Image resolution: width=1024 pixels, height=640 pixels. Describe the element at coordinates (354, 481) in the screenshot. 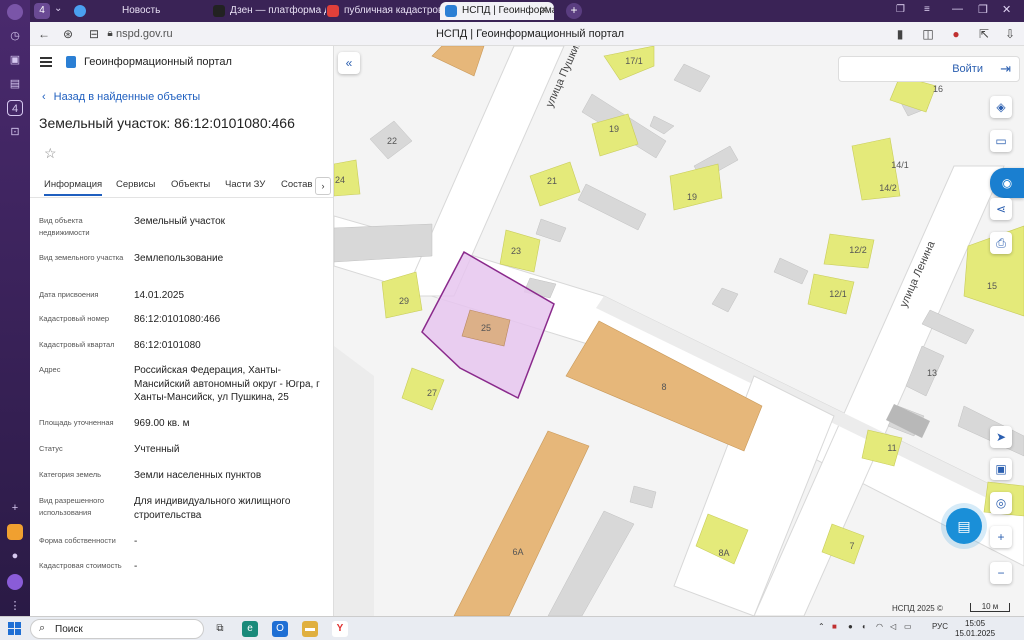

I see `lot-left` at that location.